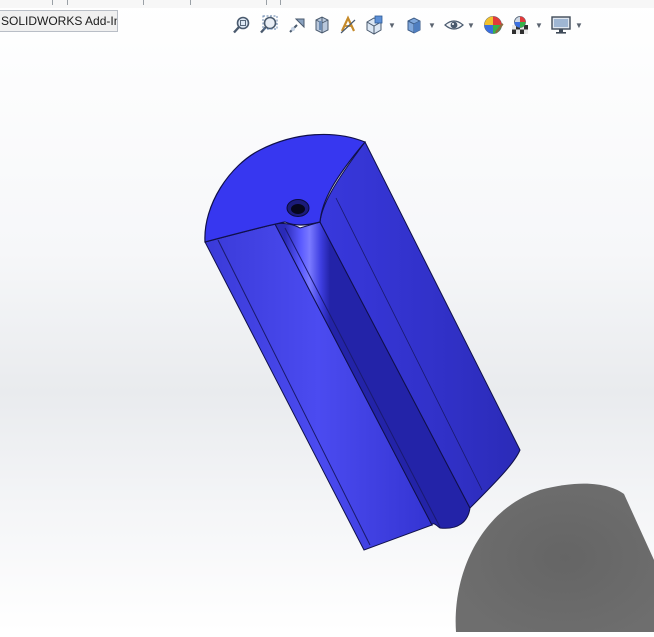 The image size is (654, 637). What do you see at coordinates (454, 25) in the screenshot?
I see `hide-show-items-icon` at bounding box center [454, 25].